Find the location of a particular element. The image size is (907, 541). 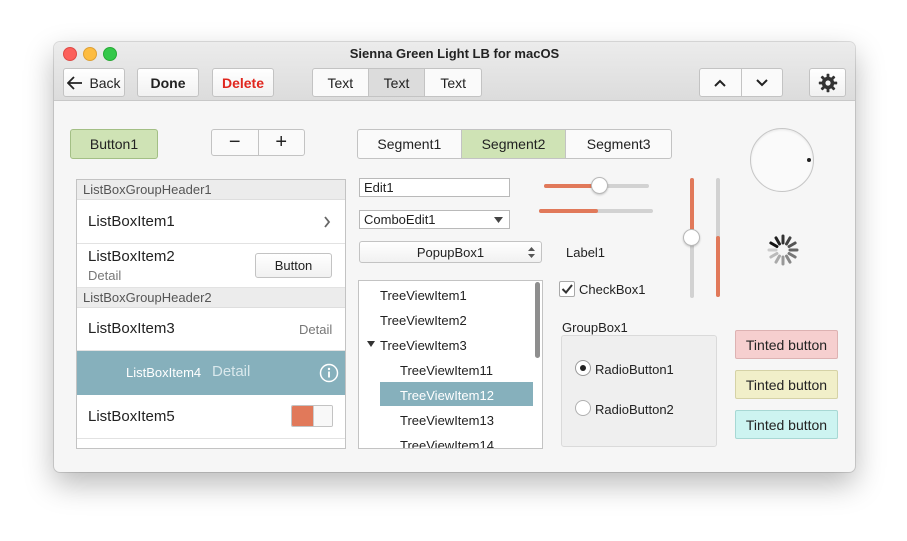

list-item: ListBoxItem5 is located at coordinates (211, 417).